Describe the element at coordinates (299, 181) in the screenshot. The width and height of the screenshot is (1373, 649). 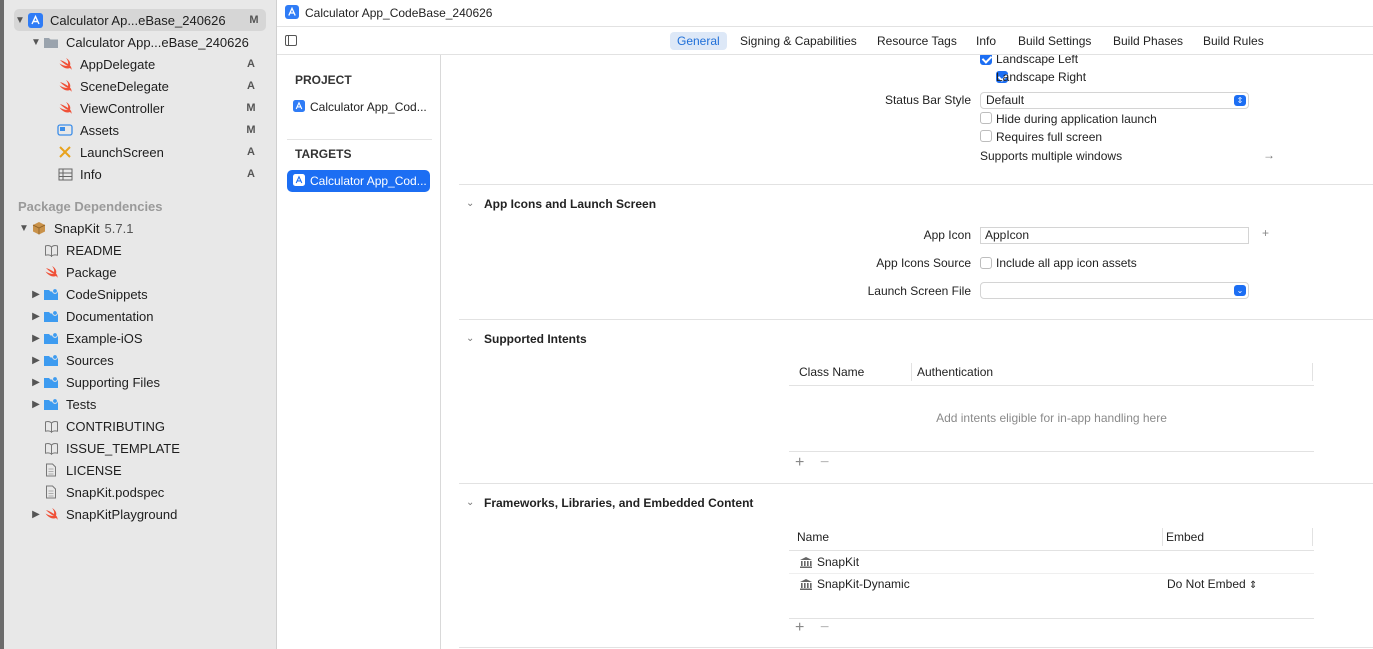
I see `app-target-icon` at that location.